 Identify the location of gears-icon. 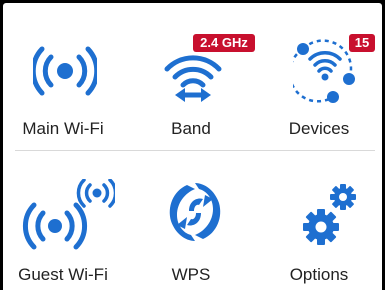
(329, 214).